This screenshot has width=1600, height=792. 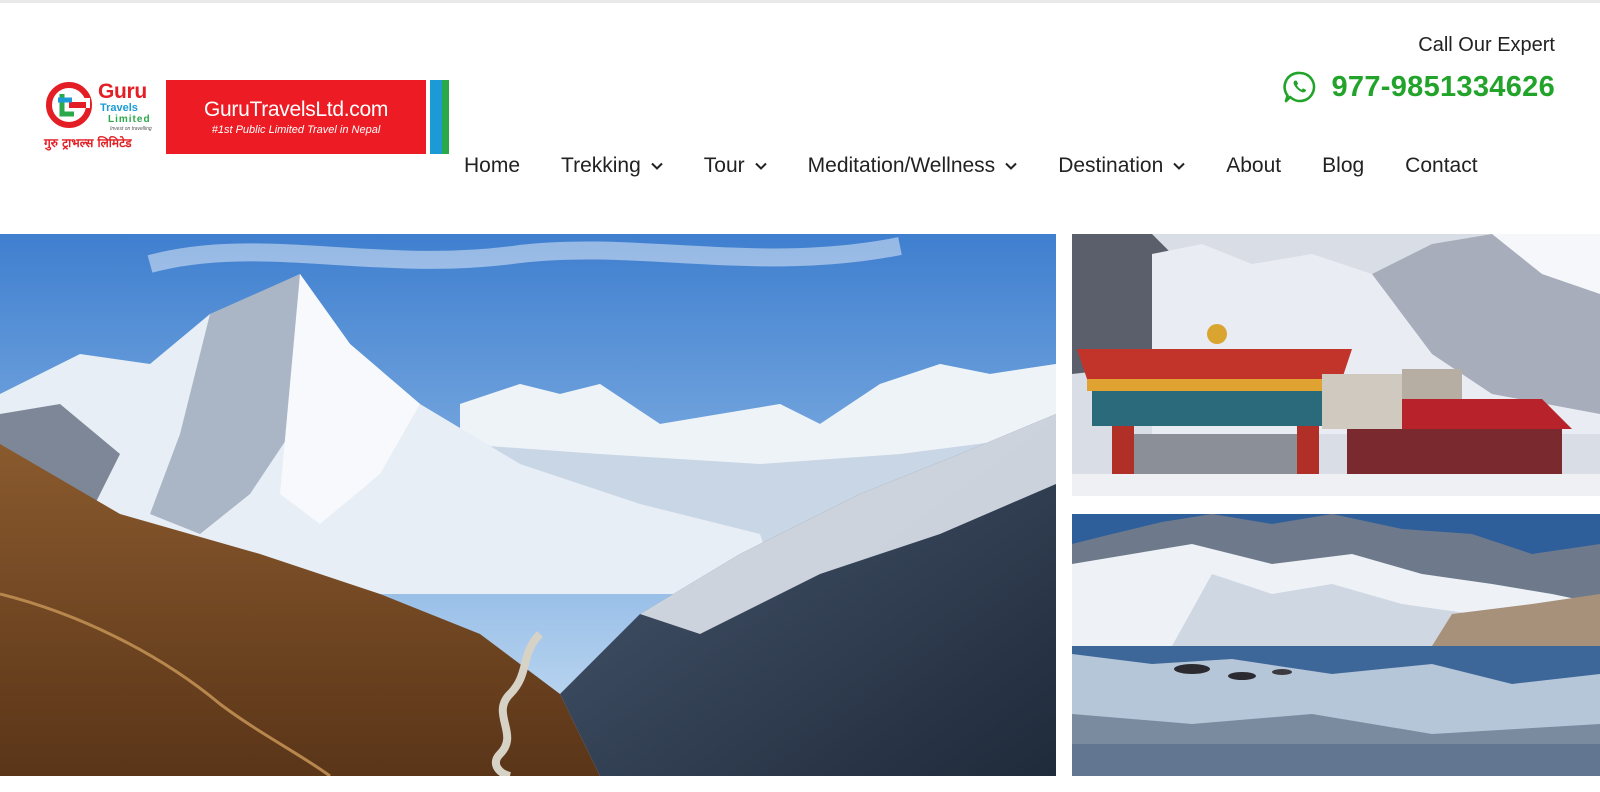 I want to click on monastery-photo, so click(x=1336, y=365).